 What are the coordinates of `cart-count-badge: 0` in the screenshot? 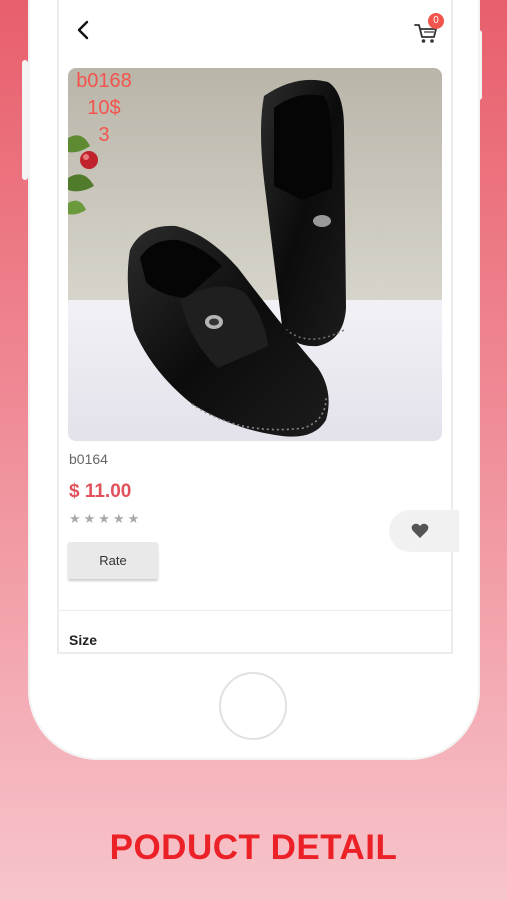 It's located at (436, 21).